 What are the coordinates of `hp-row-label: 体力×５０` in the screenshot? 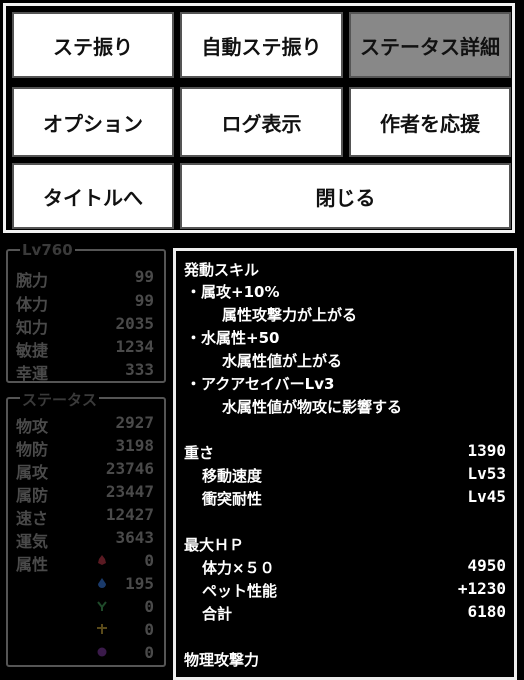 It's located at (238, 568).